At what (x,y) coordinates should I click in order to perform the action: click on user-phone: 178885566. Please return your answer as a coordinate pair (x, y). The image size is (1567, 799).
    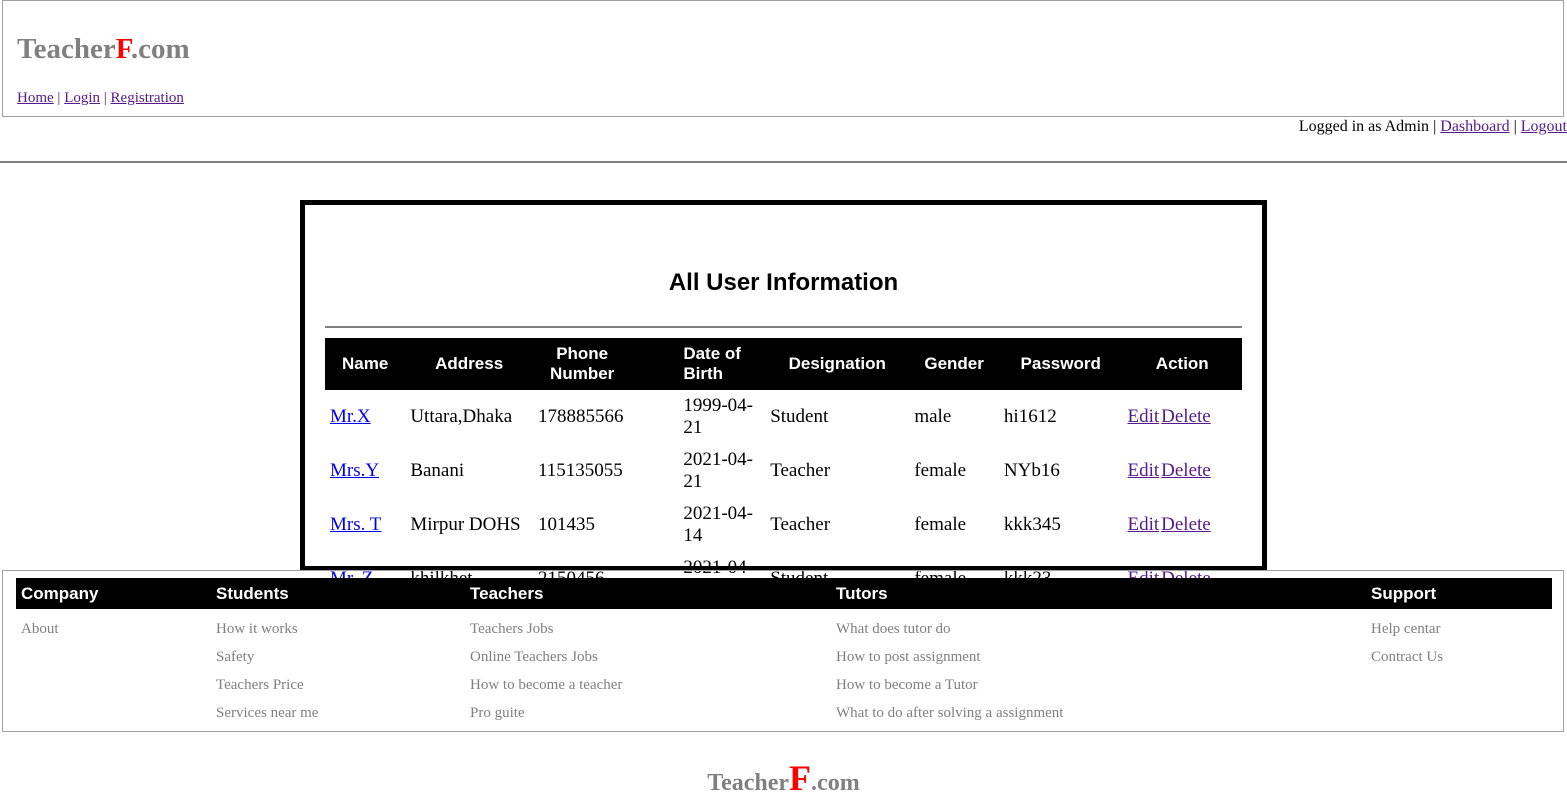
    Looking at the image, I should click on (581, 416).